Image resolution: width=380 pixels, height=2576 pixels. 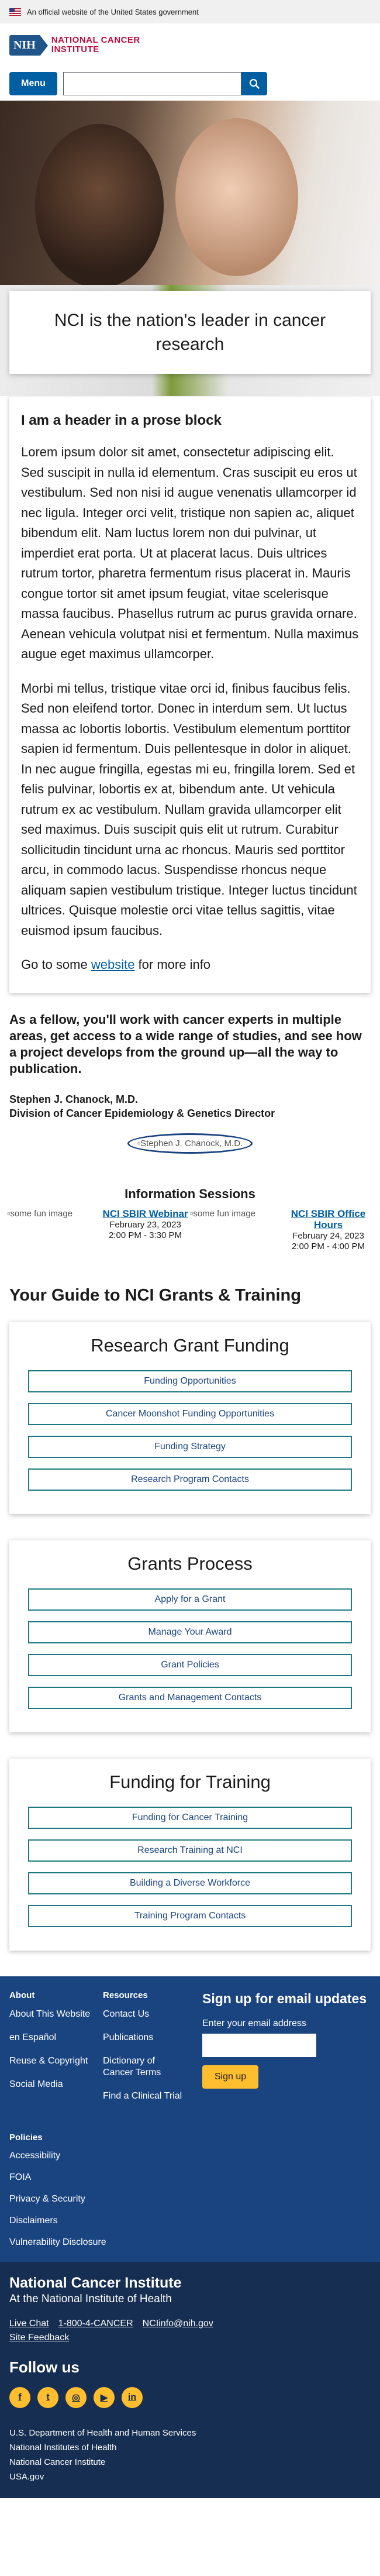 I want to click on nav-bar: Menu, so click(x=190, y=84).